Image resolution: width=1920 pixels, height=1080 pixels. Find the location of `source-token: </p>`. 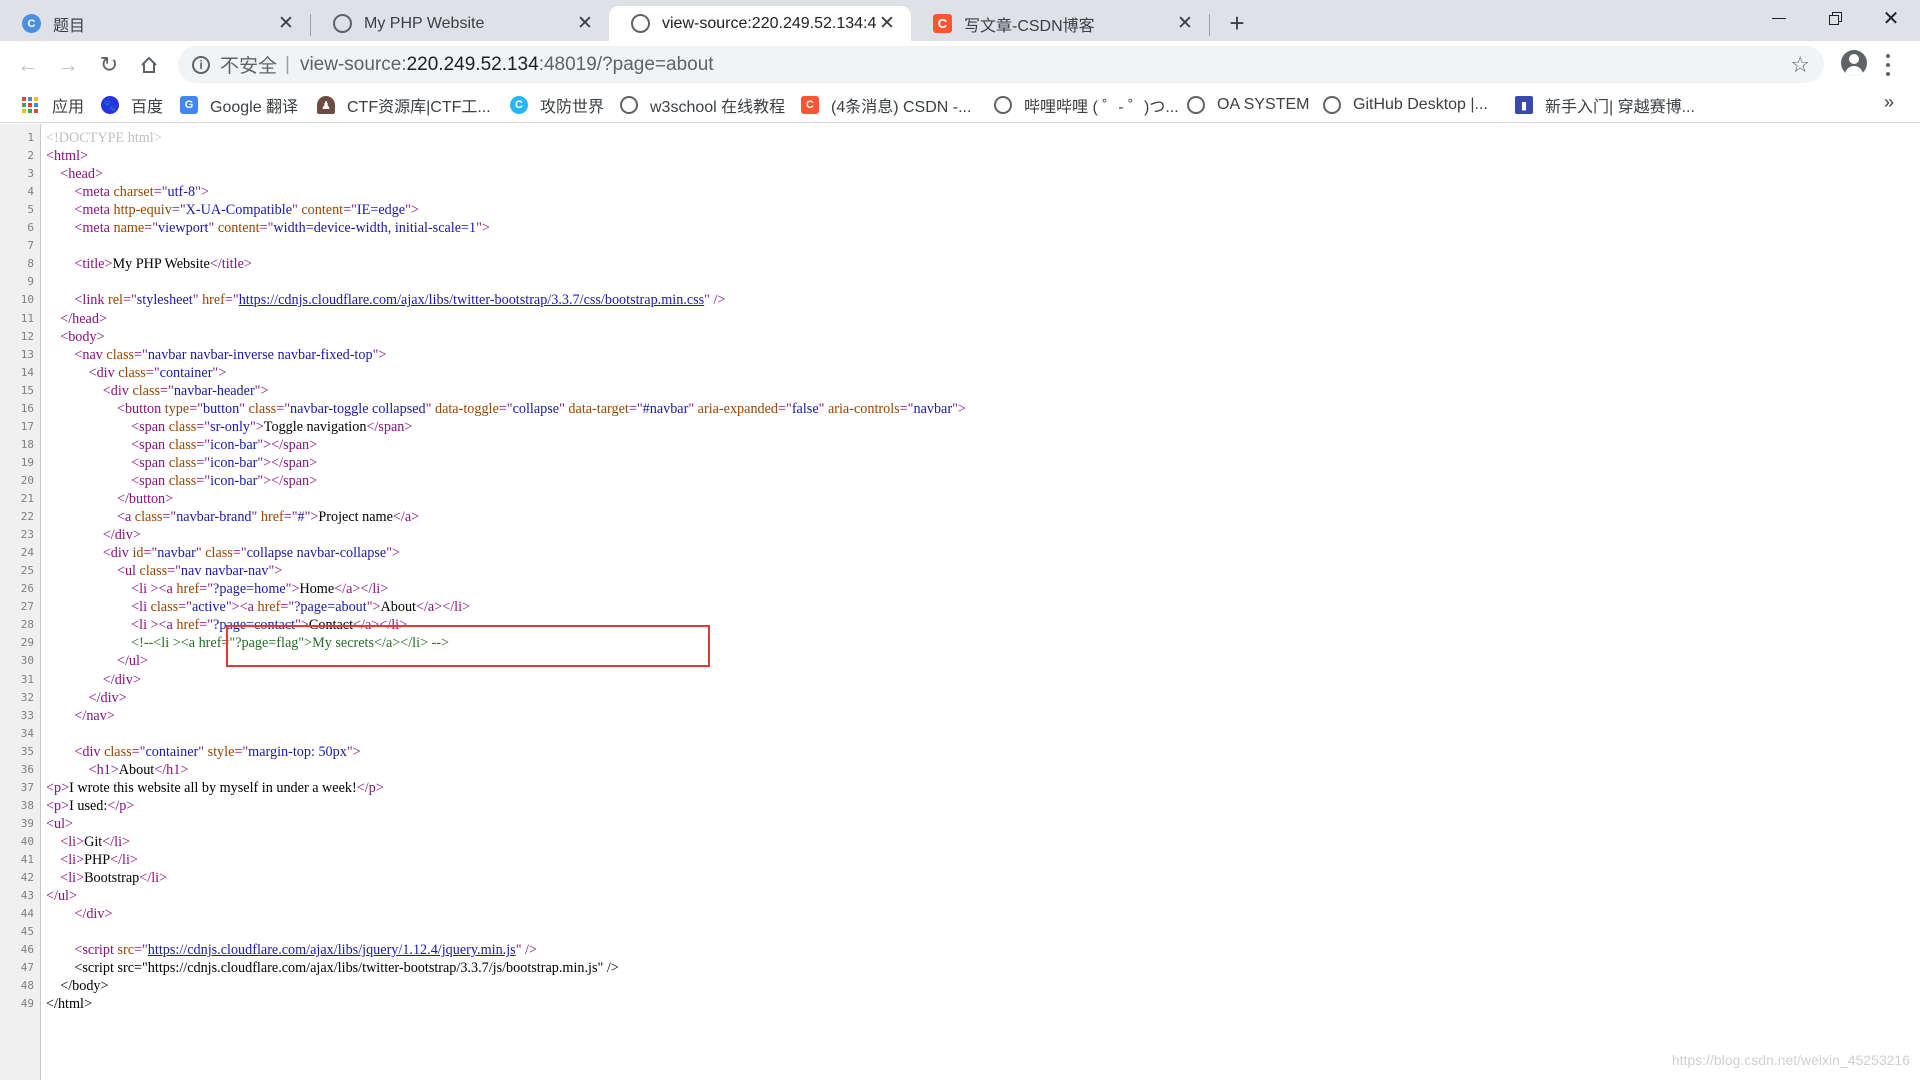

source-token: </p> is located at coordinates (121, 805).